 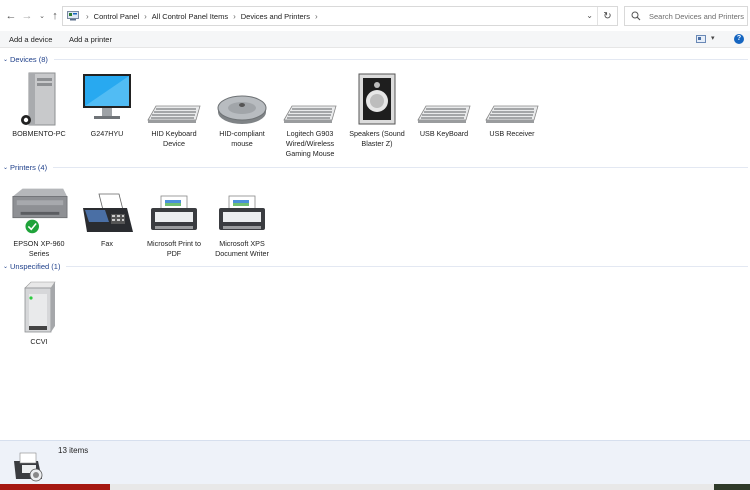 I want to click on pc-tower-icon, so click(x=39, y=98).